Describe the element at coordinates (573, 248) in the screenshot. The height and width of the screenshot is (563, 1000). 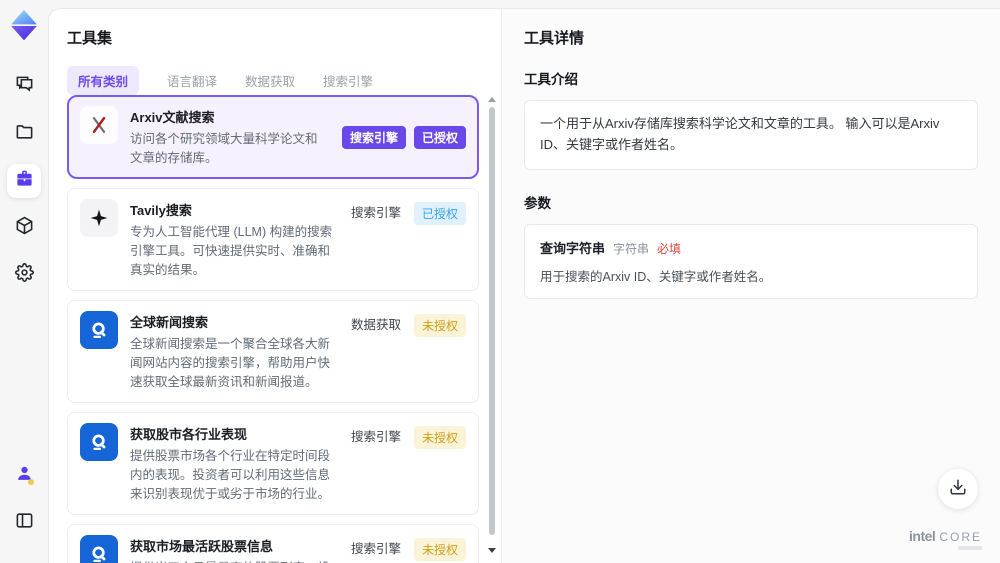
I see `param-name: 查询字符串` at that location.